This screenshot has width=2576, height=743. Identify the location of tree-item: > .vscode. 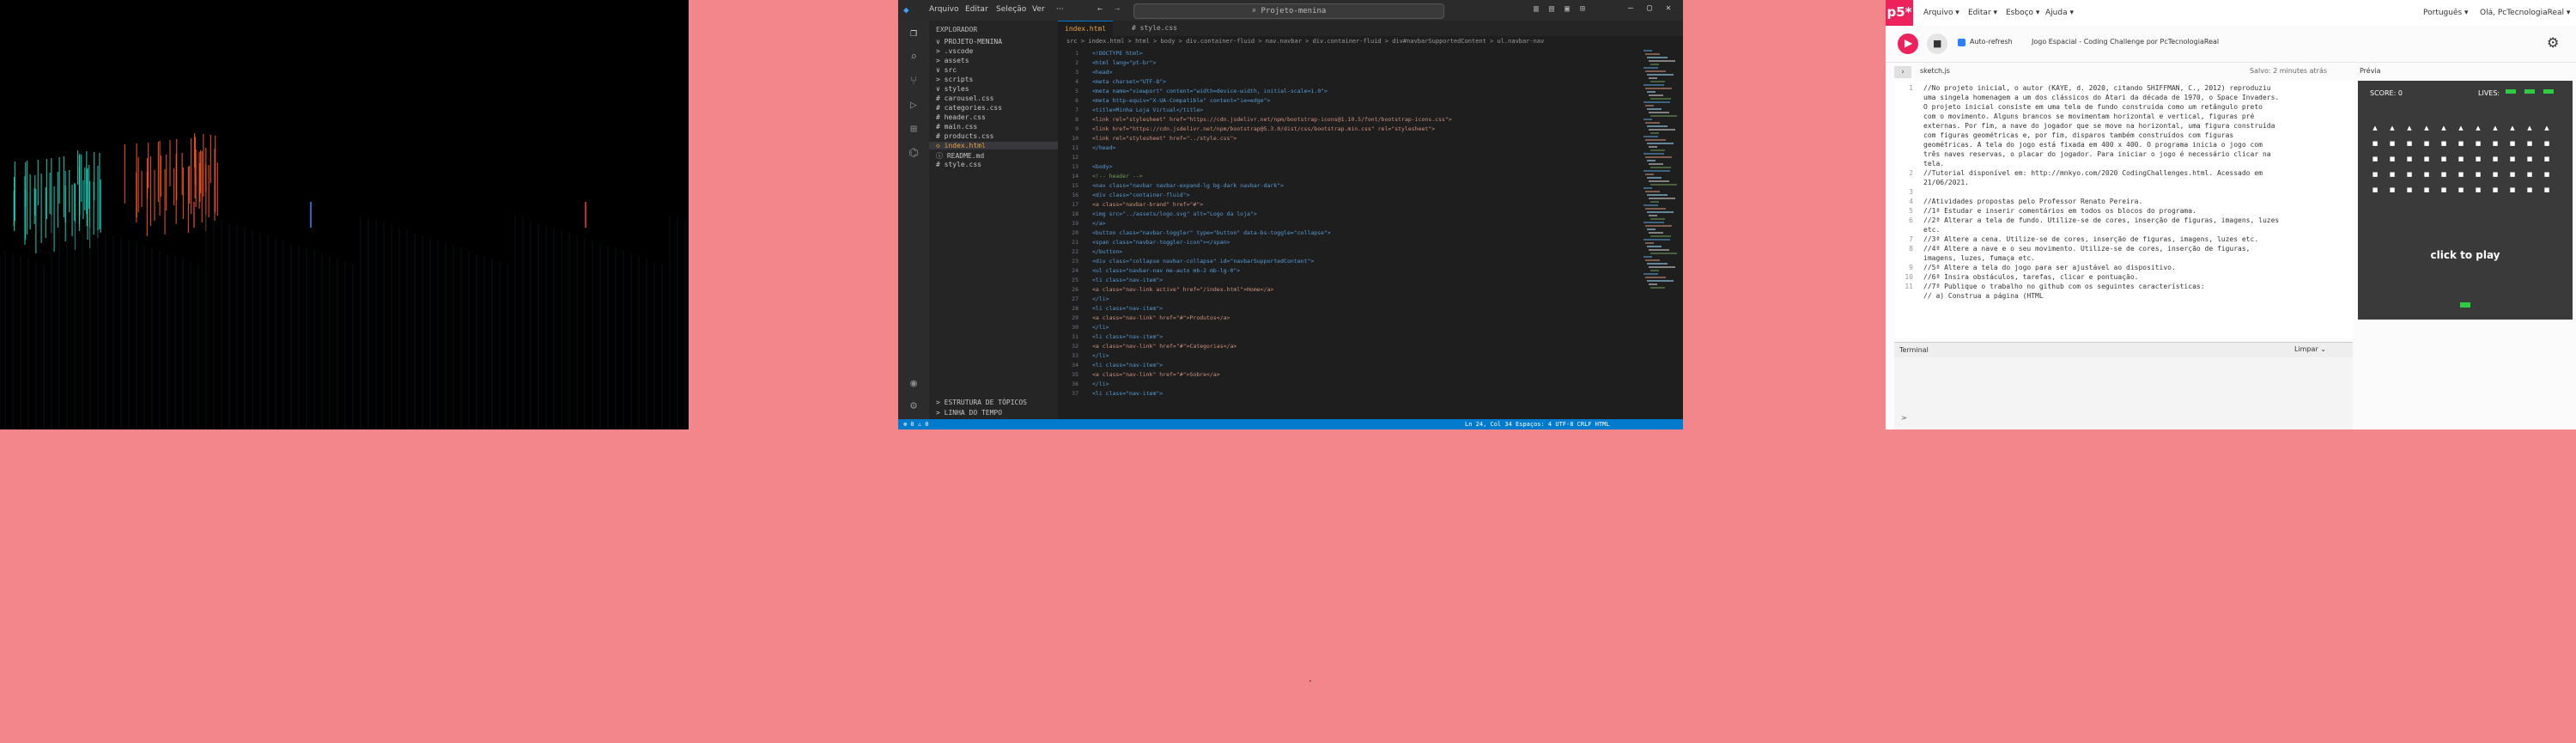
(954, 51).